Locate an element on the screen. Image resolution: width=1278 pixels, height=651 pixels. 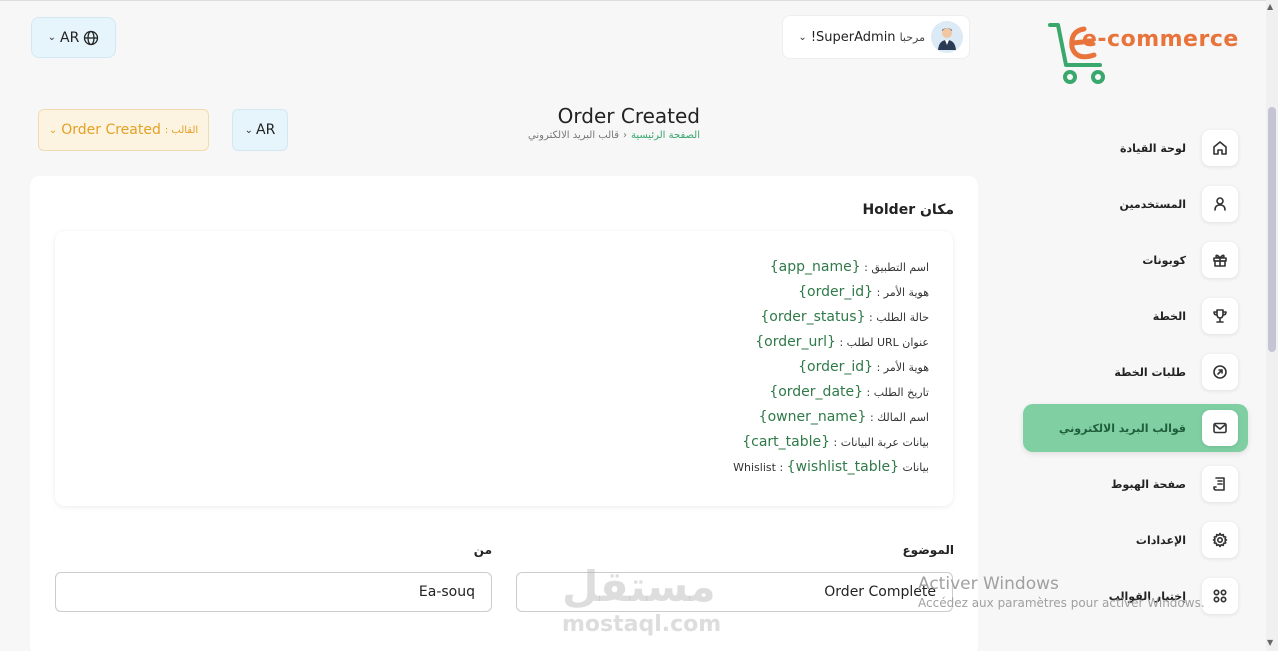
user-menu: مرحبا SuperAdmin! ⌄ is located at coordinates (876, 37).